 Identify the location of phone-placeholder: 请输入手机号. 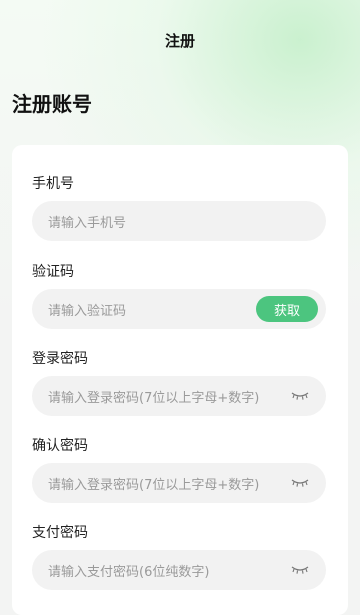
(87, 223).